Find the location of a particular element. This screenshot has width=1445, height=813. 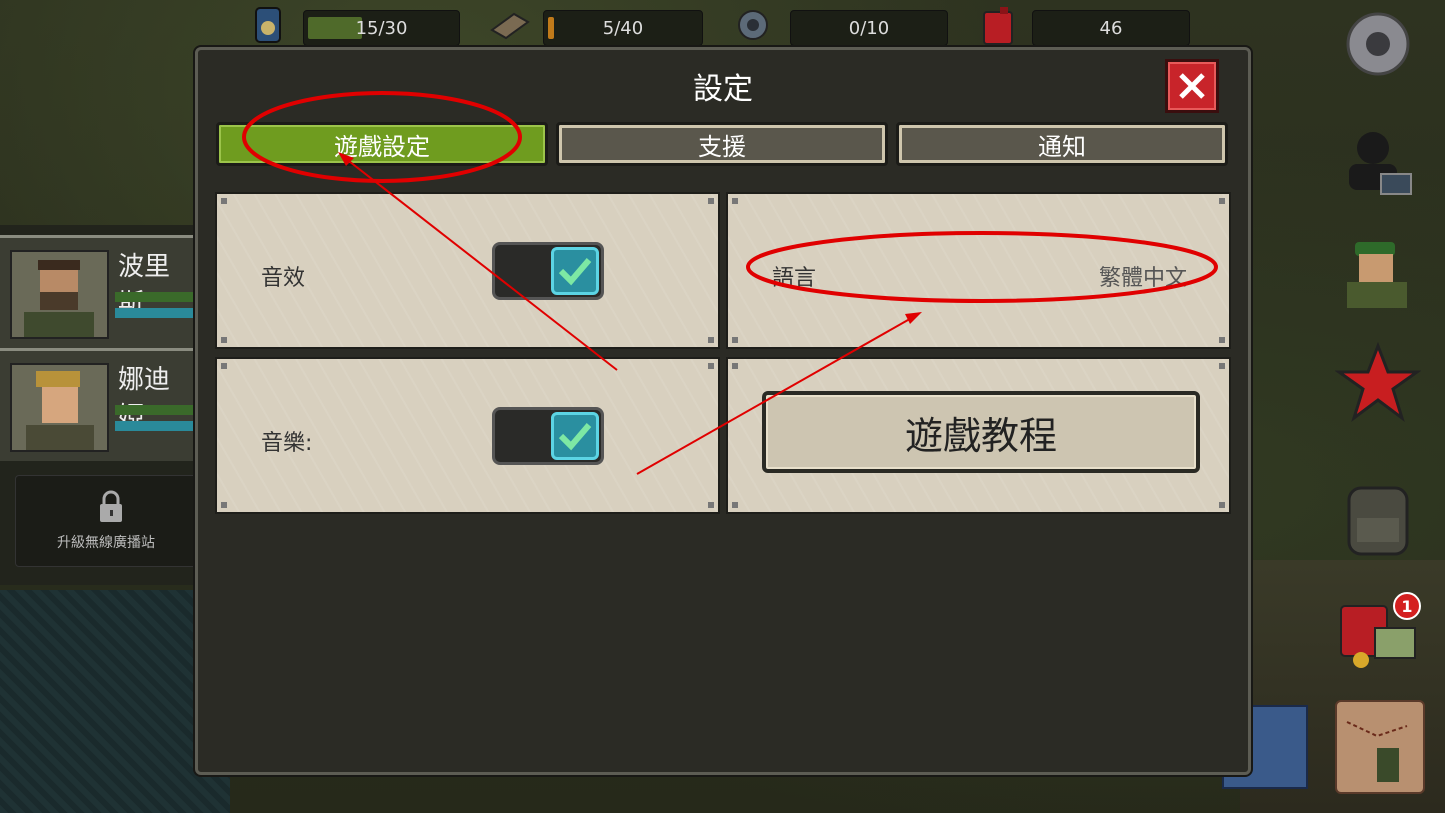

character-profile-icon is located at coordinates (1378, 158).